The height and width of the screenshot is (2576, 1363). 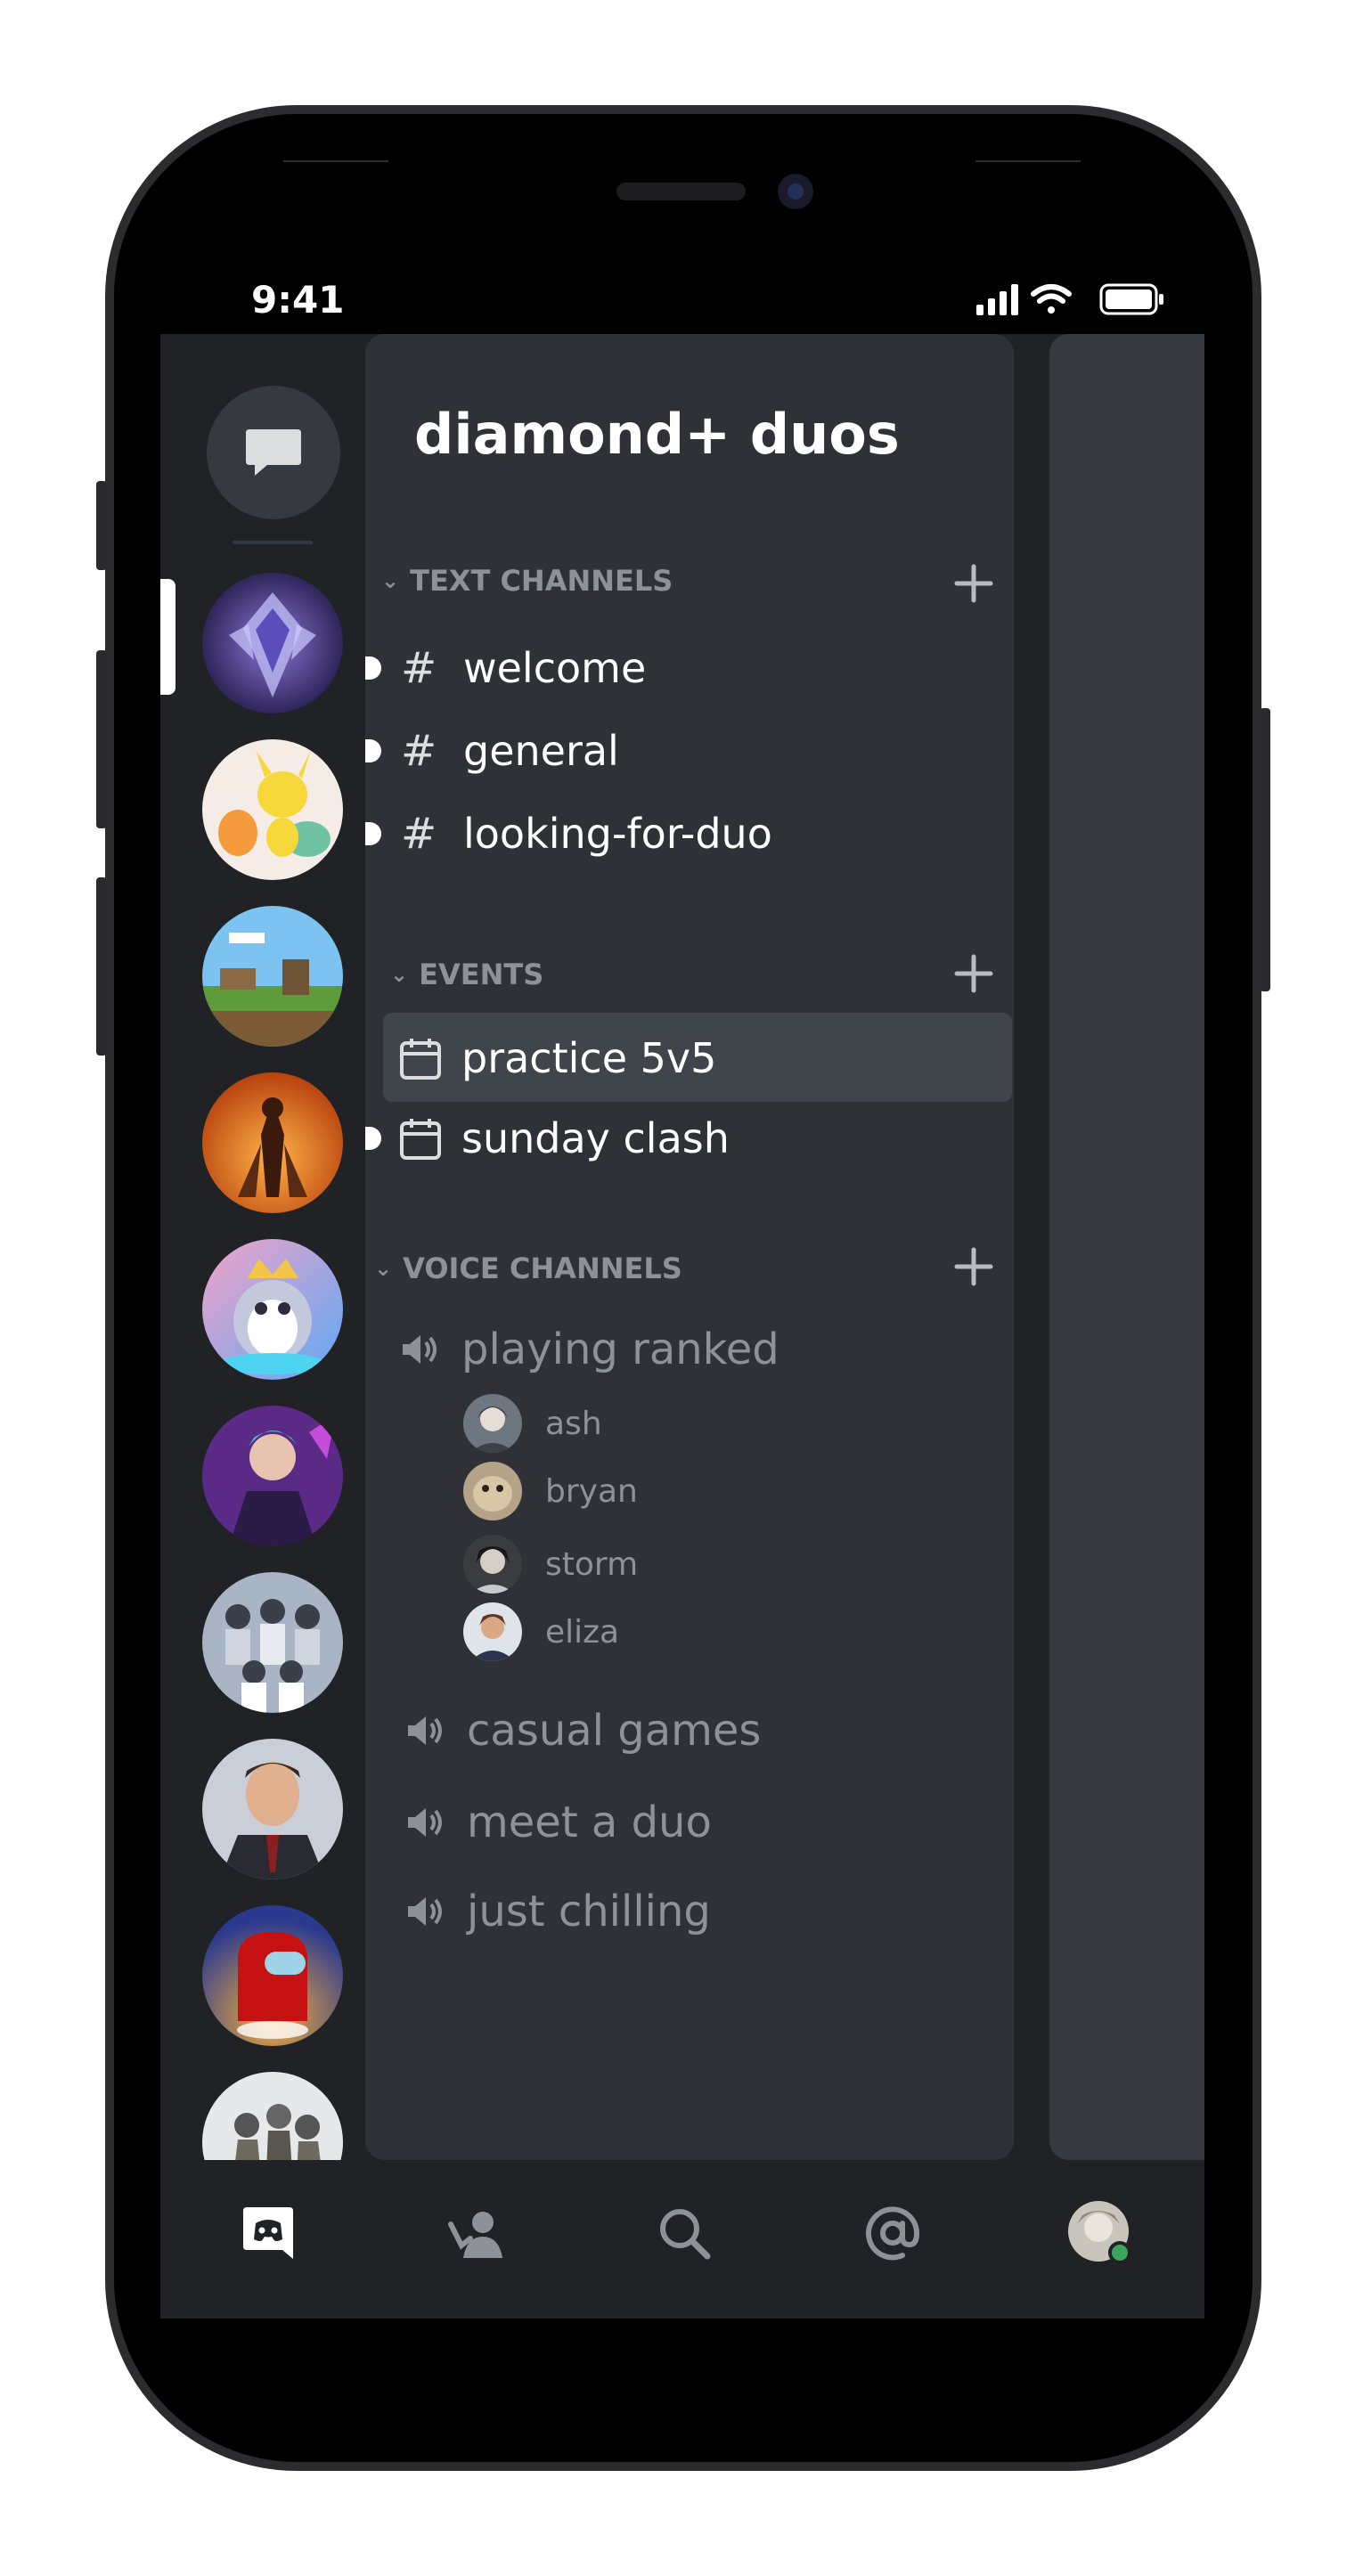 I want to click on server-anime, so click(x=272, y=1143).